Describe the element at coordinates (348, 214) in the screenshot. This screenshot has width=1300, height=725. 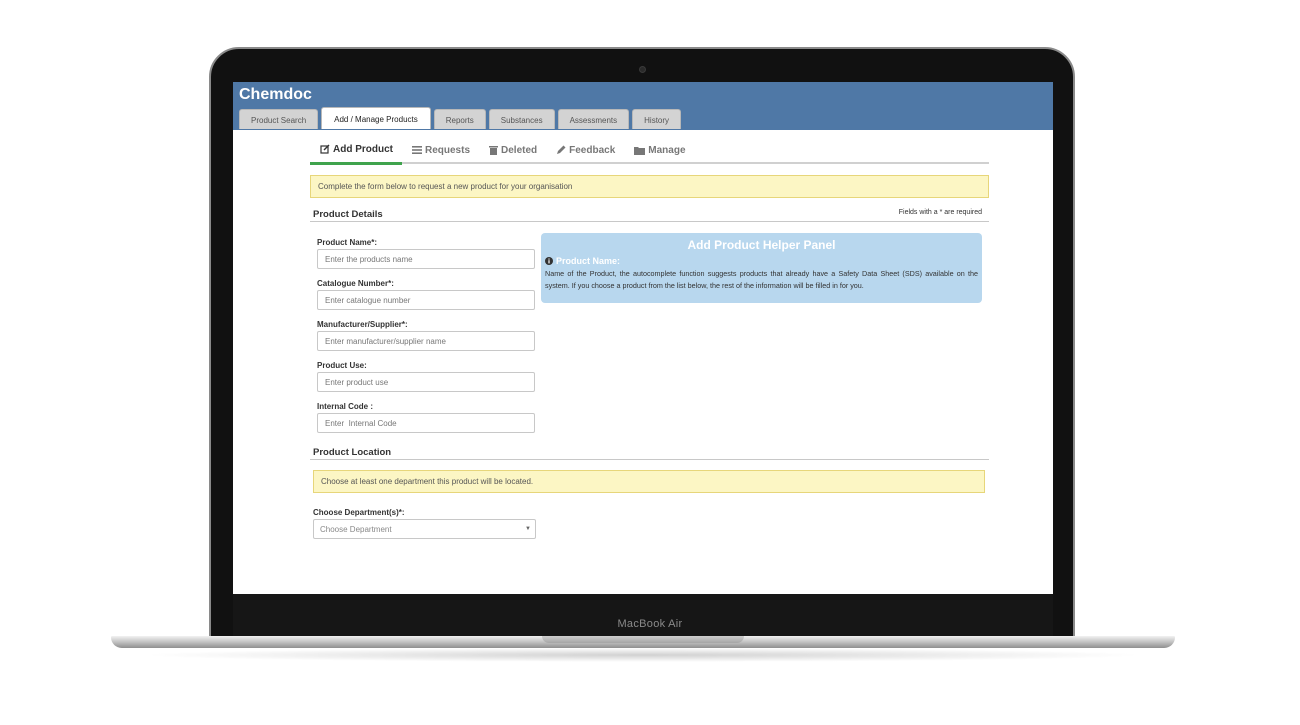
I see `product-details-title: Product Details` at that location.